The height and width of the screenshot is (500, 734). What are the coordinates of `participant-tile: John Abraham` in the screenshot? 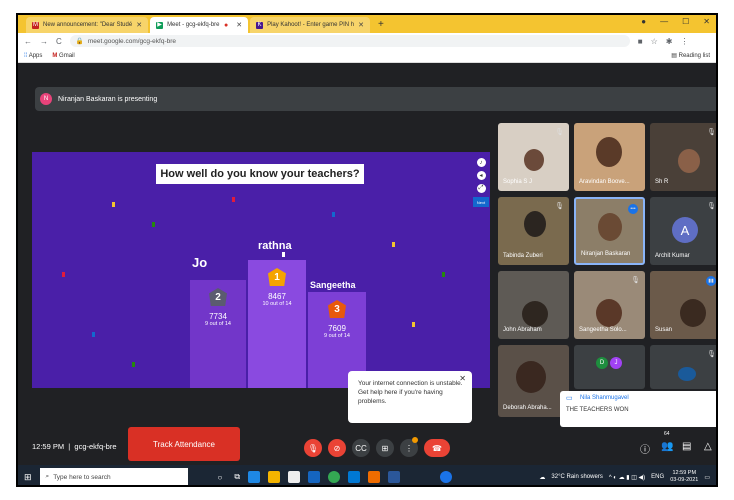 It's located at (533, 305).